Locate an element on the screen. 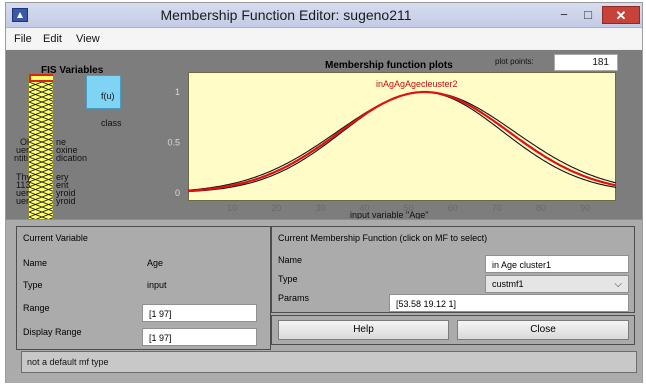 The width and height of the screenshot is (646, 385). output-variable-name: class is located at coordinates (111, 123).